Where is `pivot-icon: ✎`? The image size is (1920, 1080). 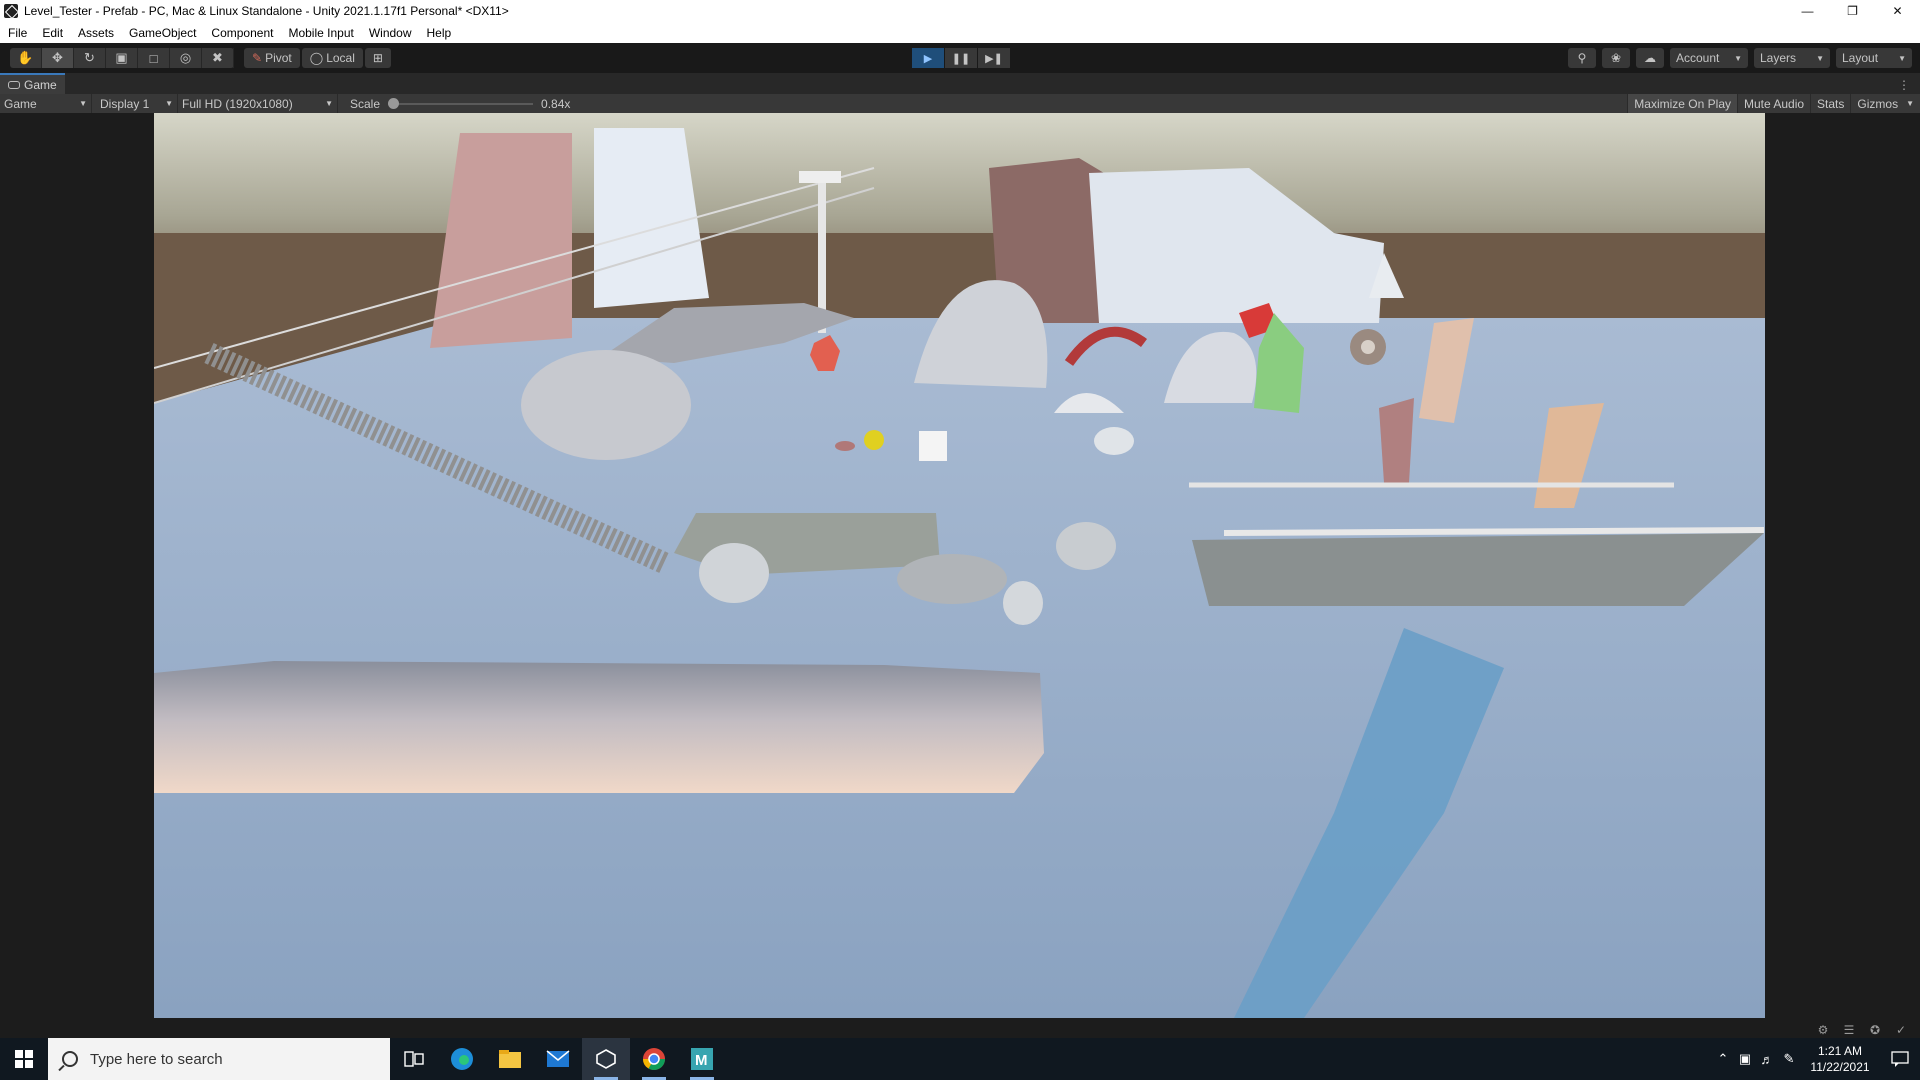
pivot-icon: ✎ is located at coordinates (257, 58).